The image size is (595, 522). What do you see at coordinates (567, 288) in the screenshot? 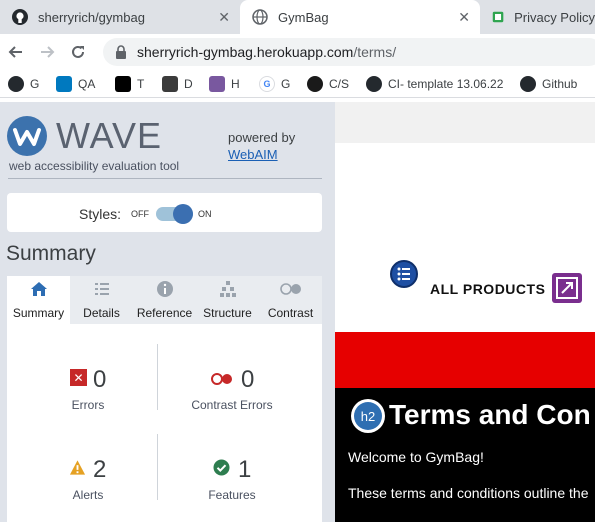
I see `link-icon` at bounding box center [567, 288].